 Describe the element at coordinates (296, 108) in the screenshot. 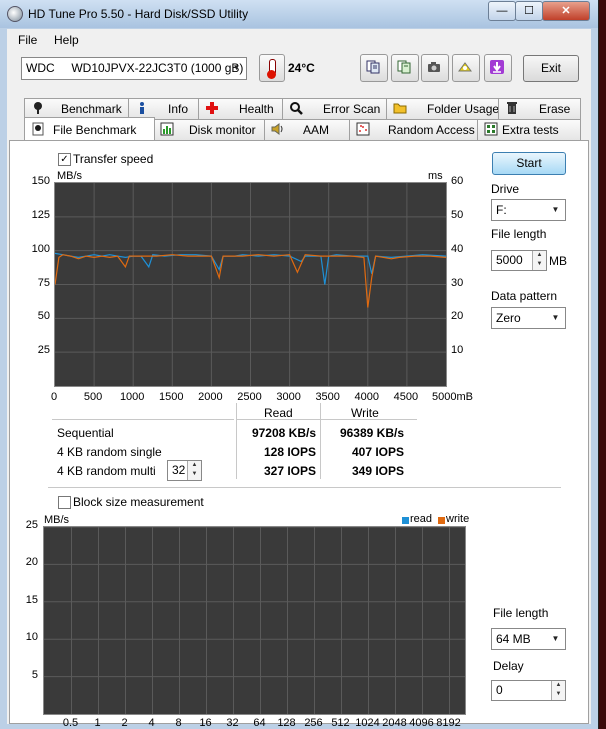

I see `error-scan-icon` at that location.